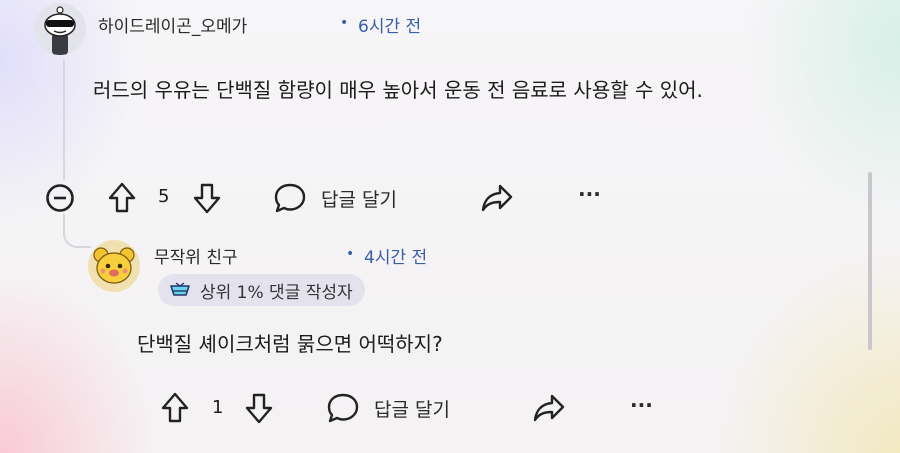 Image resolution: width=900 pixels, height=453 pixels. What do you see at coordinates (276, 292) in the screenshot?
I see `badge-label: 상위 1% 댓글 작성자` at bounding box center [276, 292].